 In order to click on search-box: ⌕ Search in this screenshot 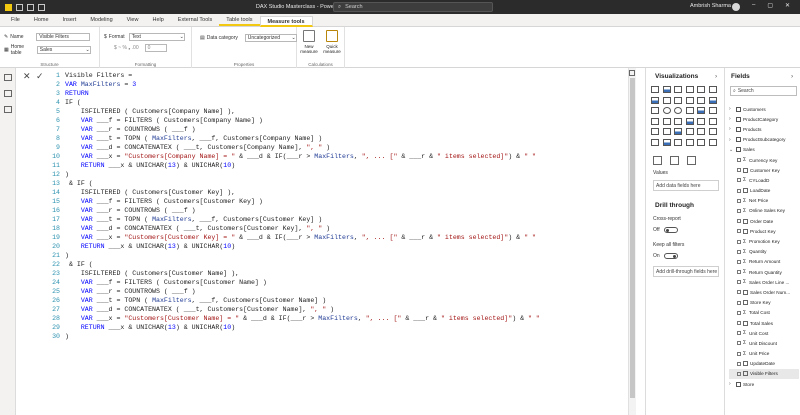, I will do `click(413, 7)`.